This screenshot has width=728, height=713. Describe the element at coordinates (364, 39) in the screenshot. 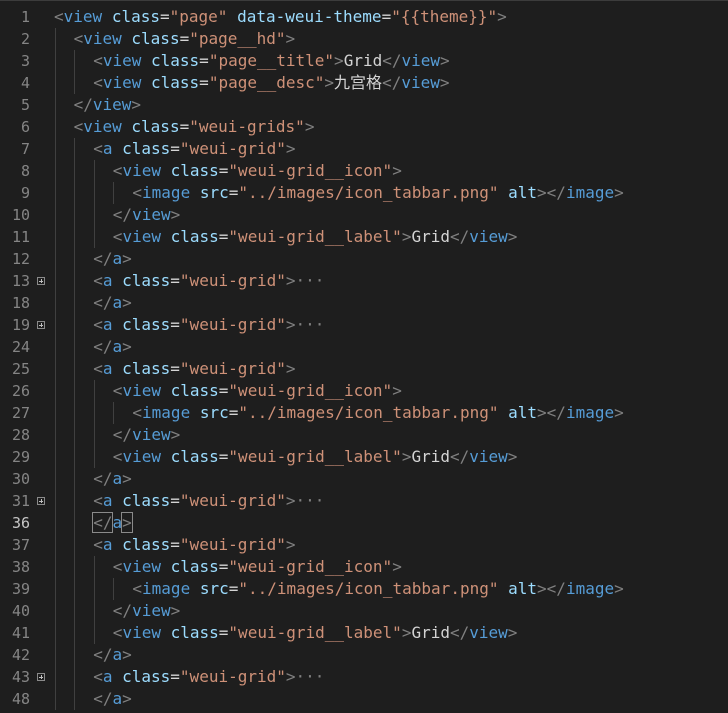

I see `code-line: 2 <view class="page__hd">` at that location.